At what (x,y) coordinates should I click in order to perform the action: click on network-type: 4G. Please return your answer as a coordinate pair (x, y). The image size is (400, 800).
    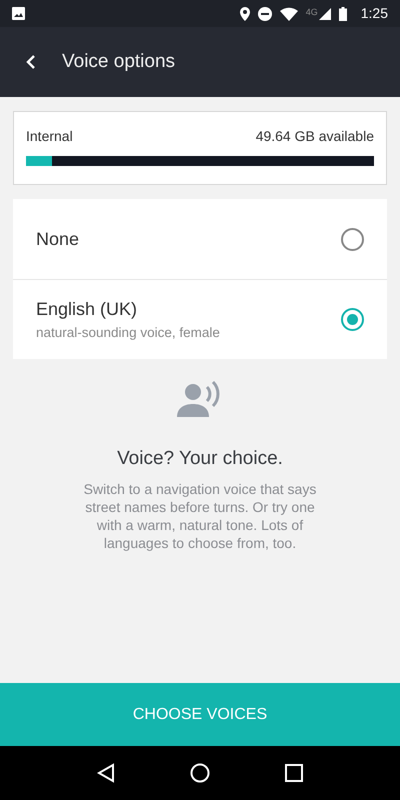
    Looking at the image, I should click on (312, 12).